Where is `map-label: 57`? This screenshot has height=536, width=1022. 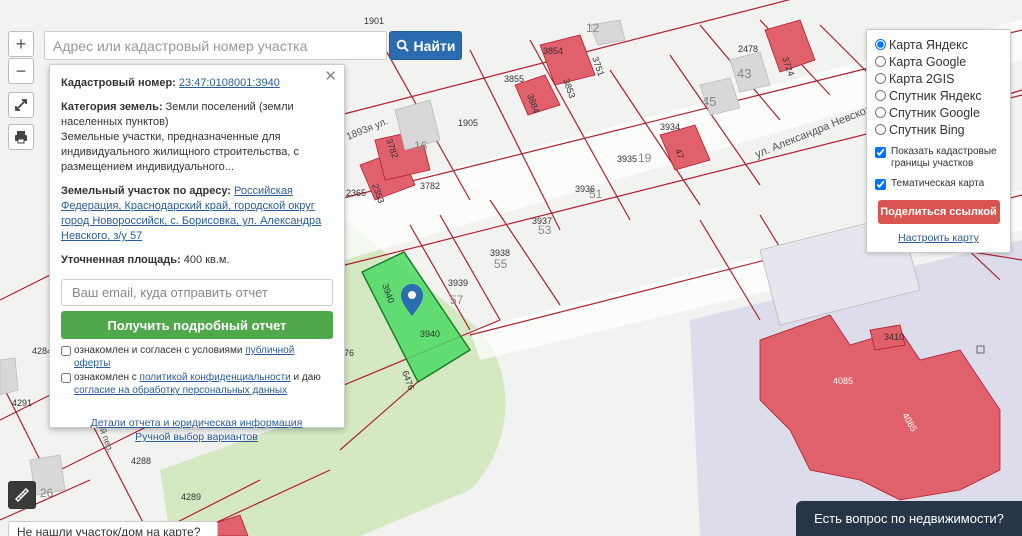
map-label: 57 is located at coordinates (457, 300).